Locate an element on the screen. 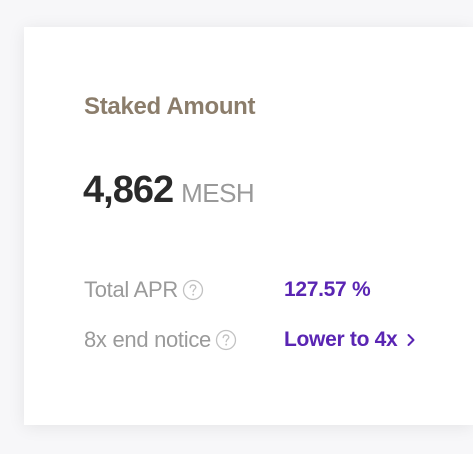  total-apr-label-group: Total APR is located at coordinates (184, 290).